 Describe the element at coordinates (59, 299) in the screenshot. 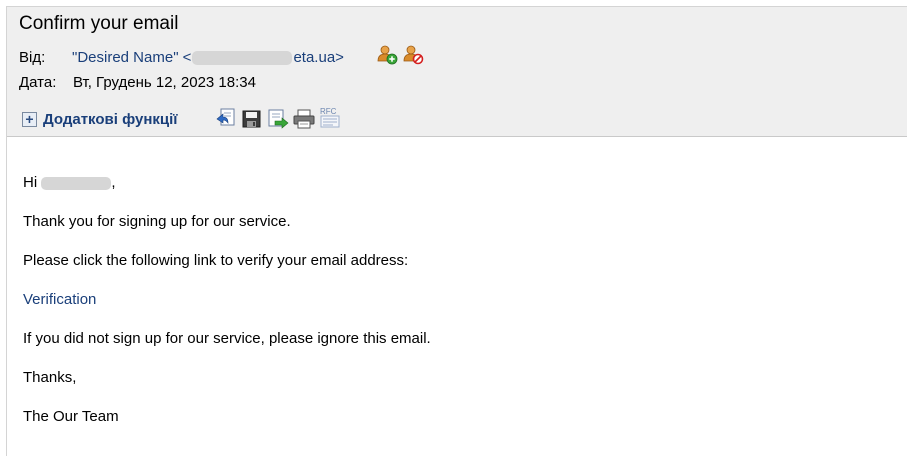

I see `verification-link: Verification` at that location.